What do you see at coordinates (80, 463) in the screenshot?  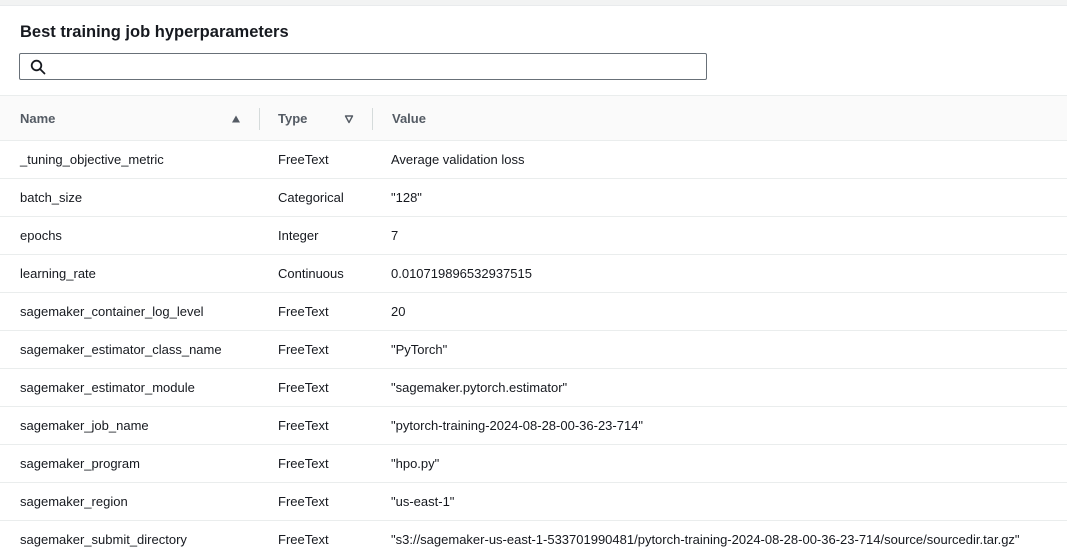 I see `hyperparameter-name: sagemaker_program` at bounding box center [80, 463].